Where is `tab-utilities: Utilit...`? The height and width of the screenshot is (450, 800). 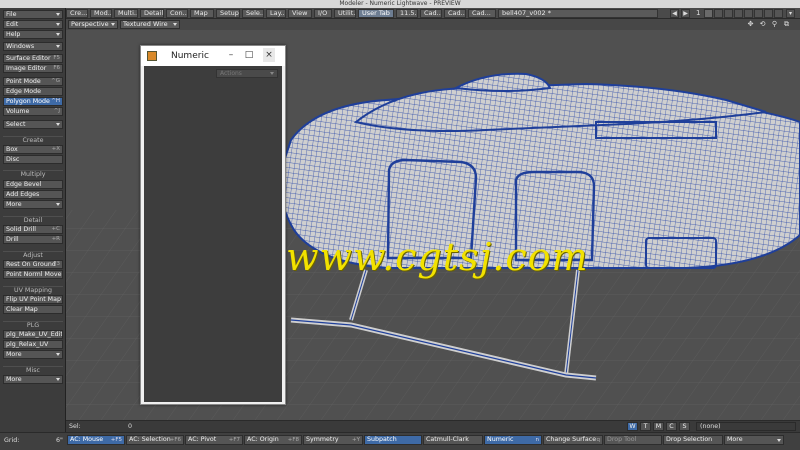 tab-utilities: Utilit... is located at coordinates (345, 13).